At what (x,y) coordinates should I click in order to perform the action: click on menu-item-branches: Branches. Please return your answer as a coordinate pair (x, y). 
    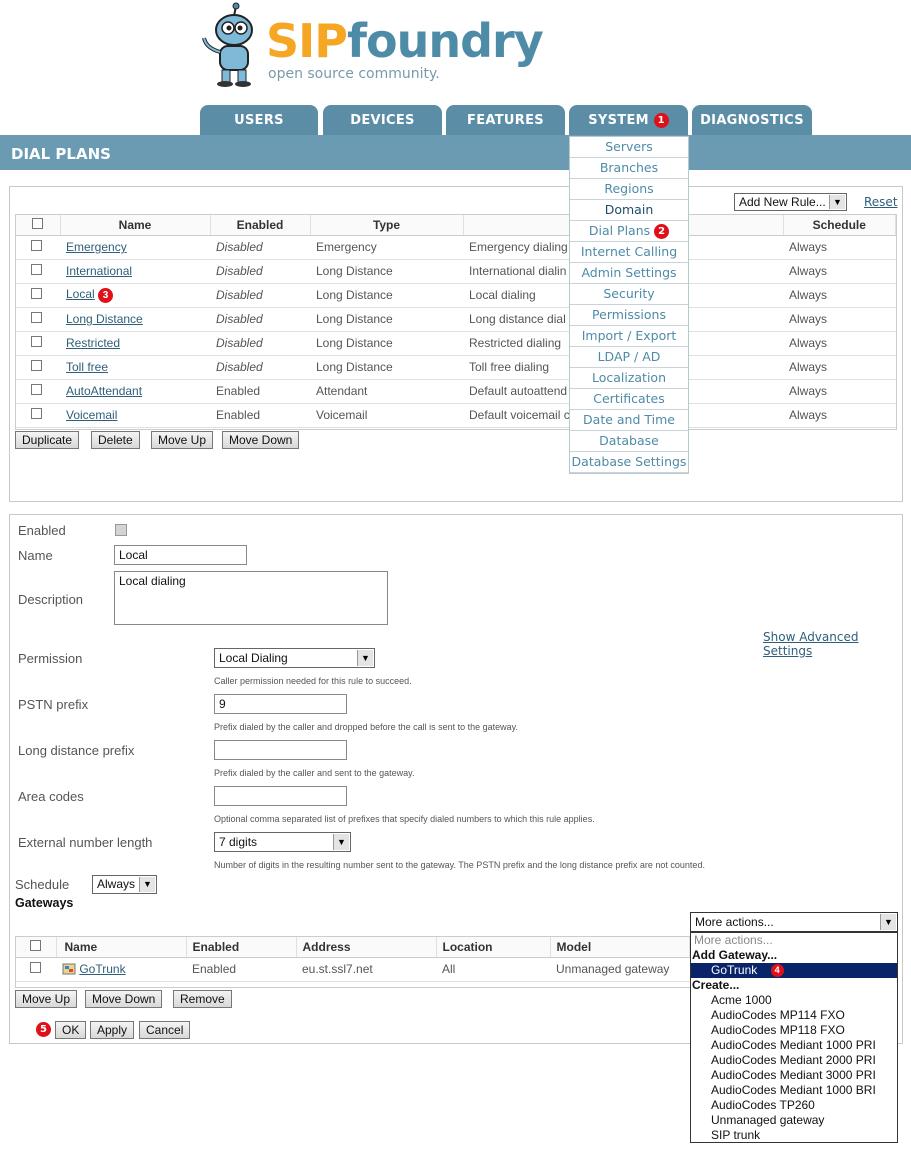
    Looking at the image, I should click on (629, 168).